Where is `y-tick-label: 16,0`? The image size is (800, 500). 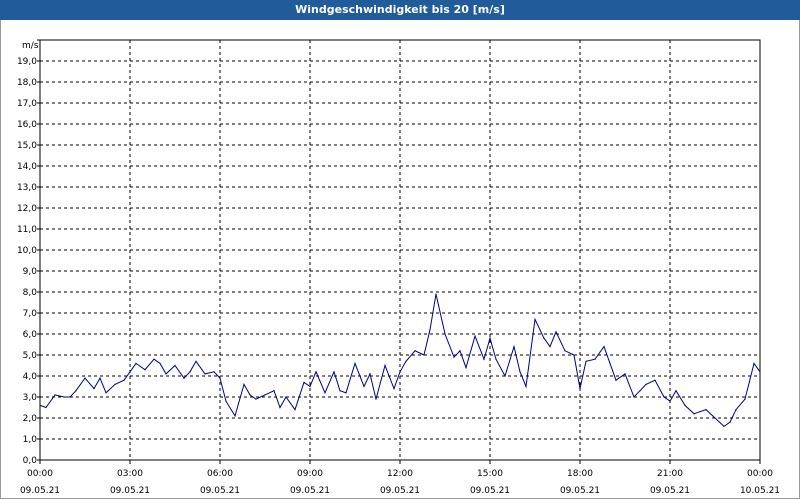
y-tick-label: 16,0 is located at coordinates (27, 125).